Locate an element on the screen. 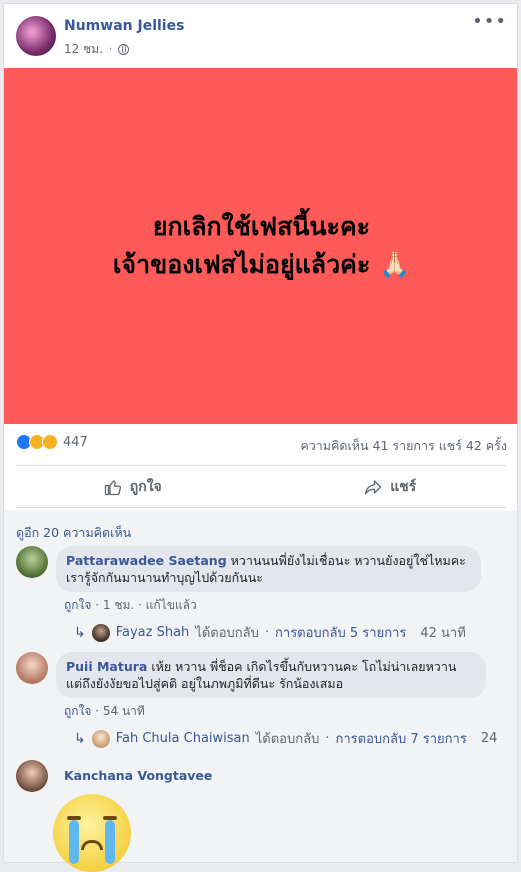  post-stats: 447 ความคิดเห็น 41 รายการ แชร์ 42 ครั้ง is located at coordinates (260, 444).